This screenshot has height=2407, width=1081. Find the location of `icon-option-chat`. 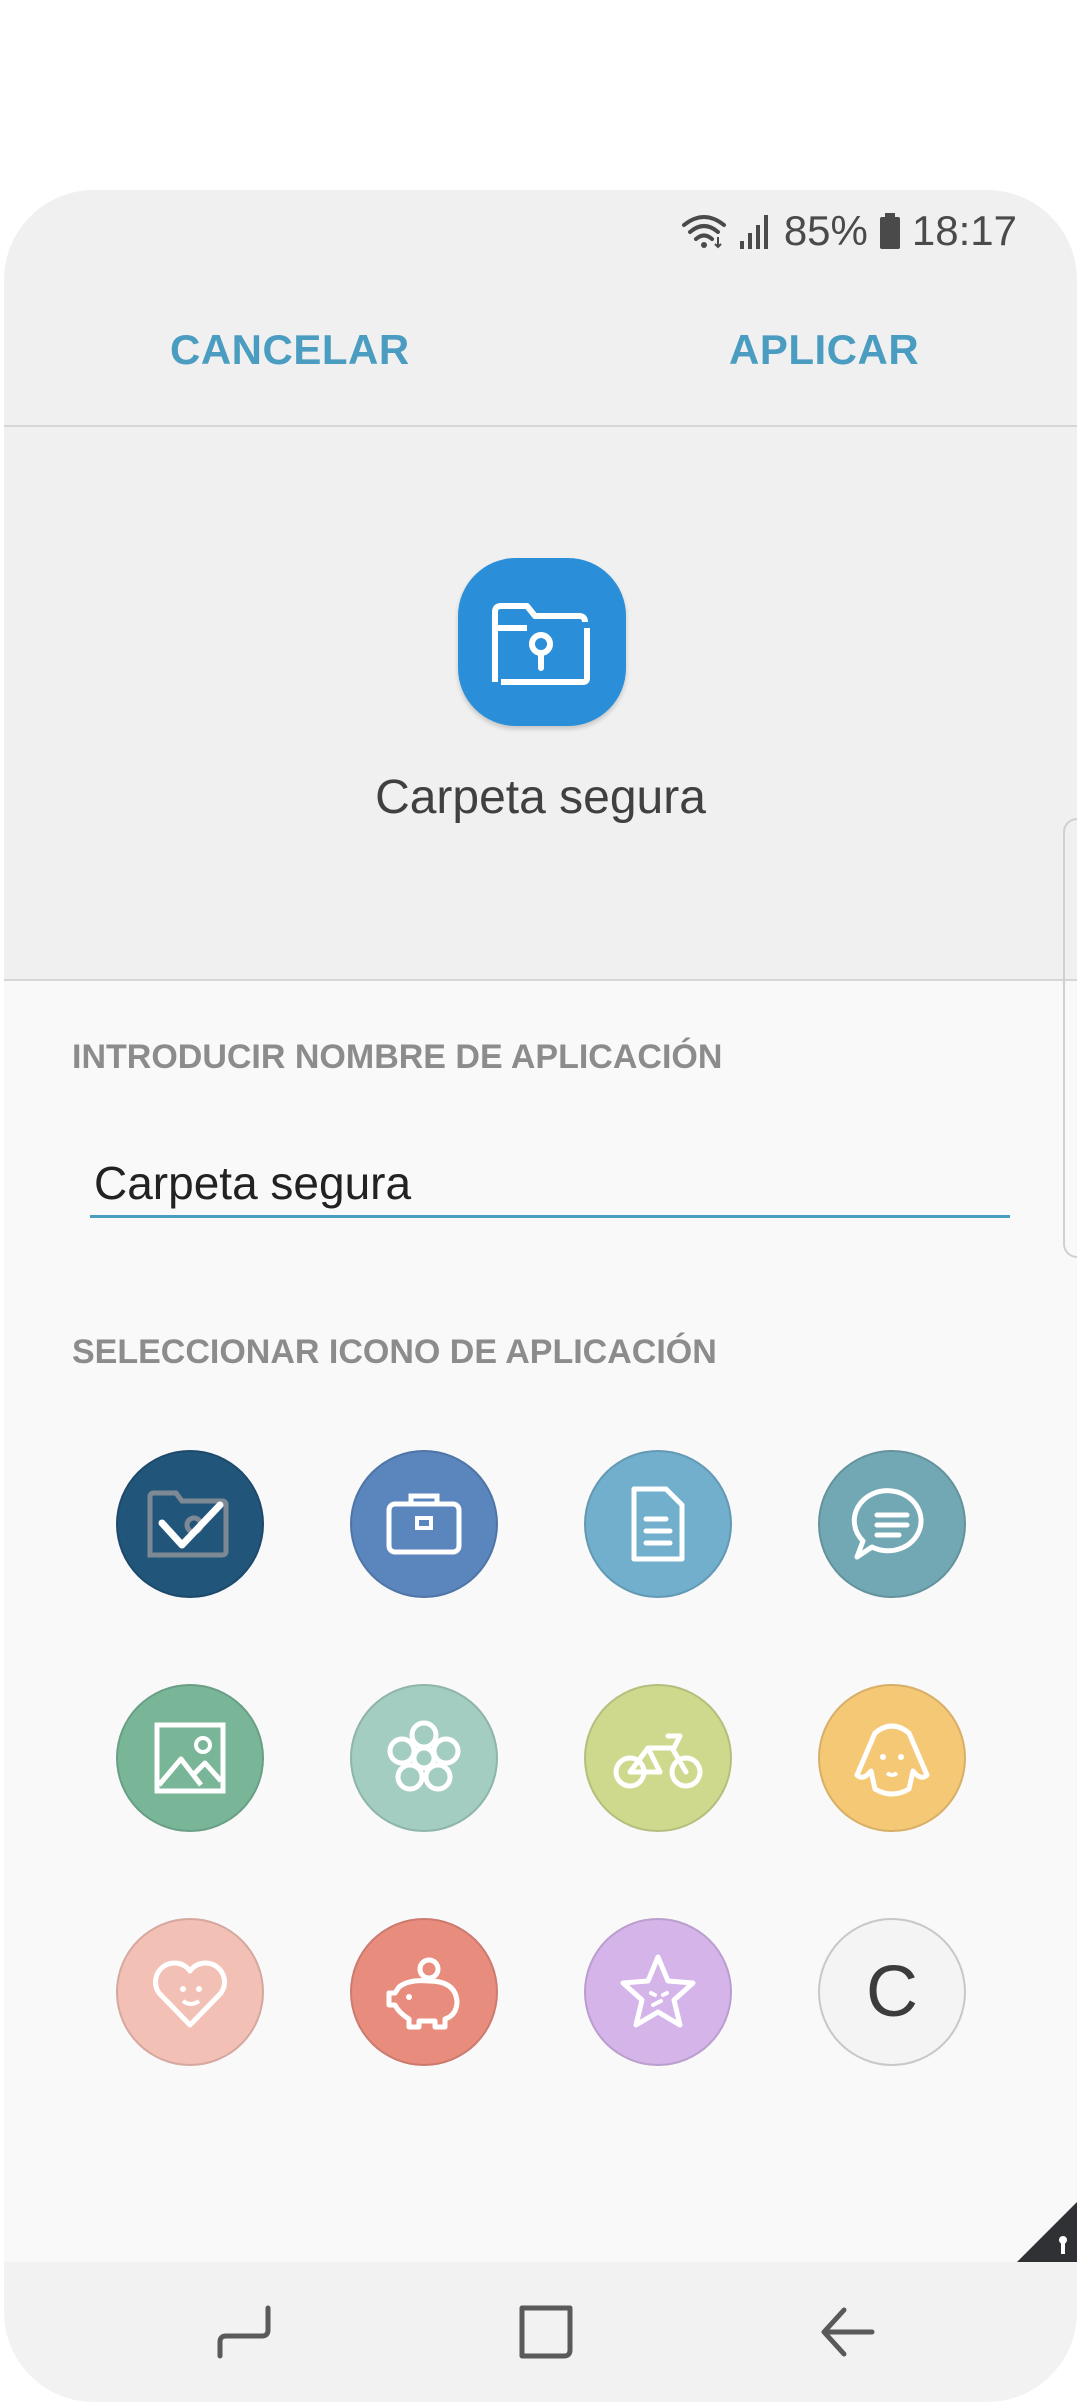

icon-option-chat is located at coordinates (892, 1524).